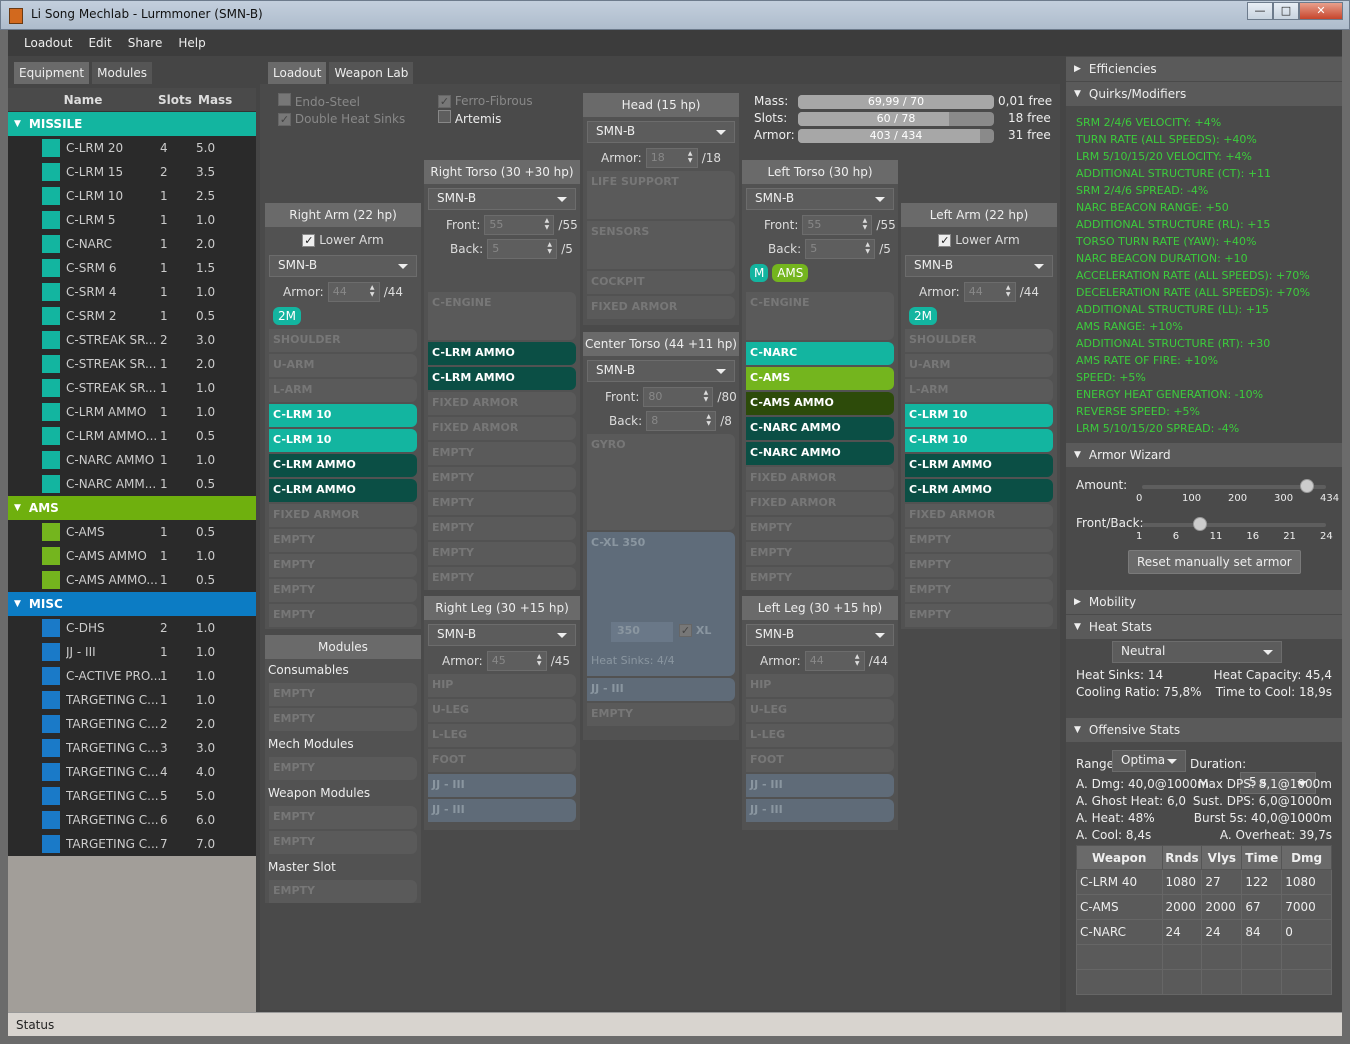  I want to click on col-weapon: Weapon, so click(1119, 857).